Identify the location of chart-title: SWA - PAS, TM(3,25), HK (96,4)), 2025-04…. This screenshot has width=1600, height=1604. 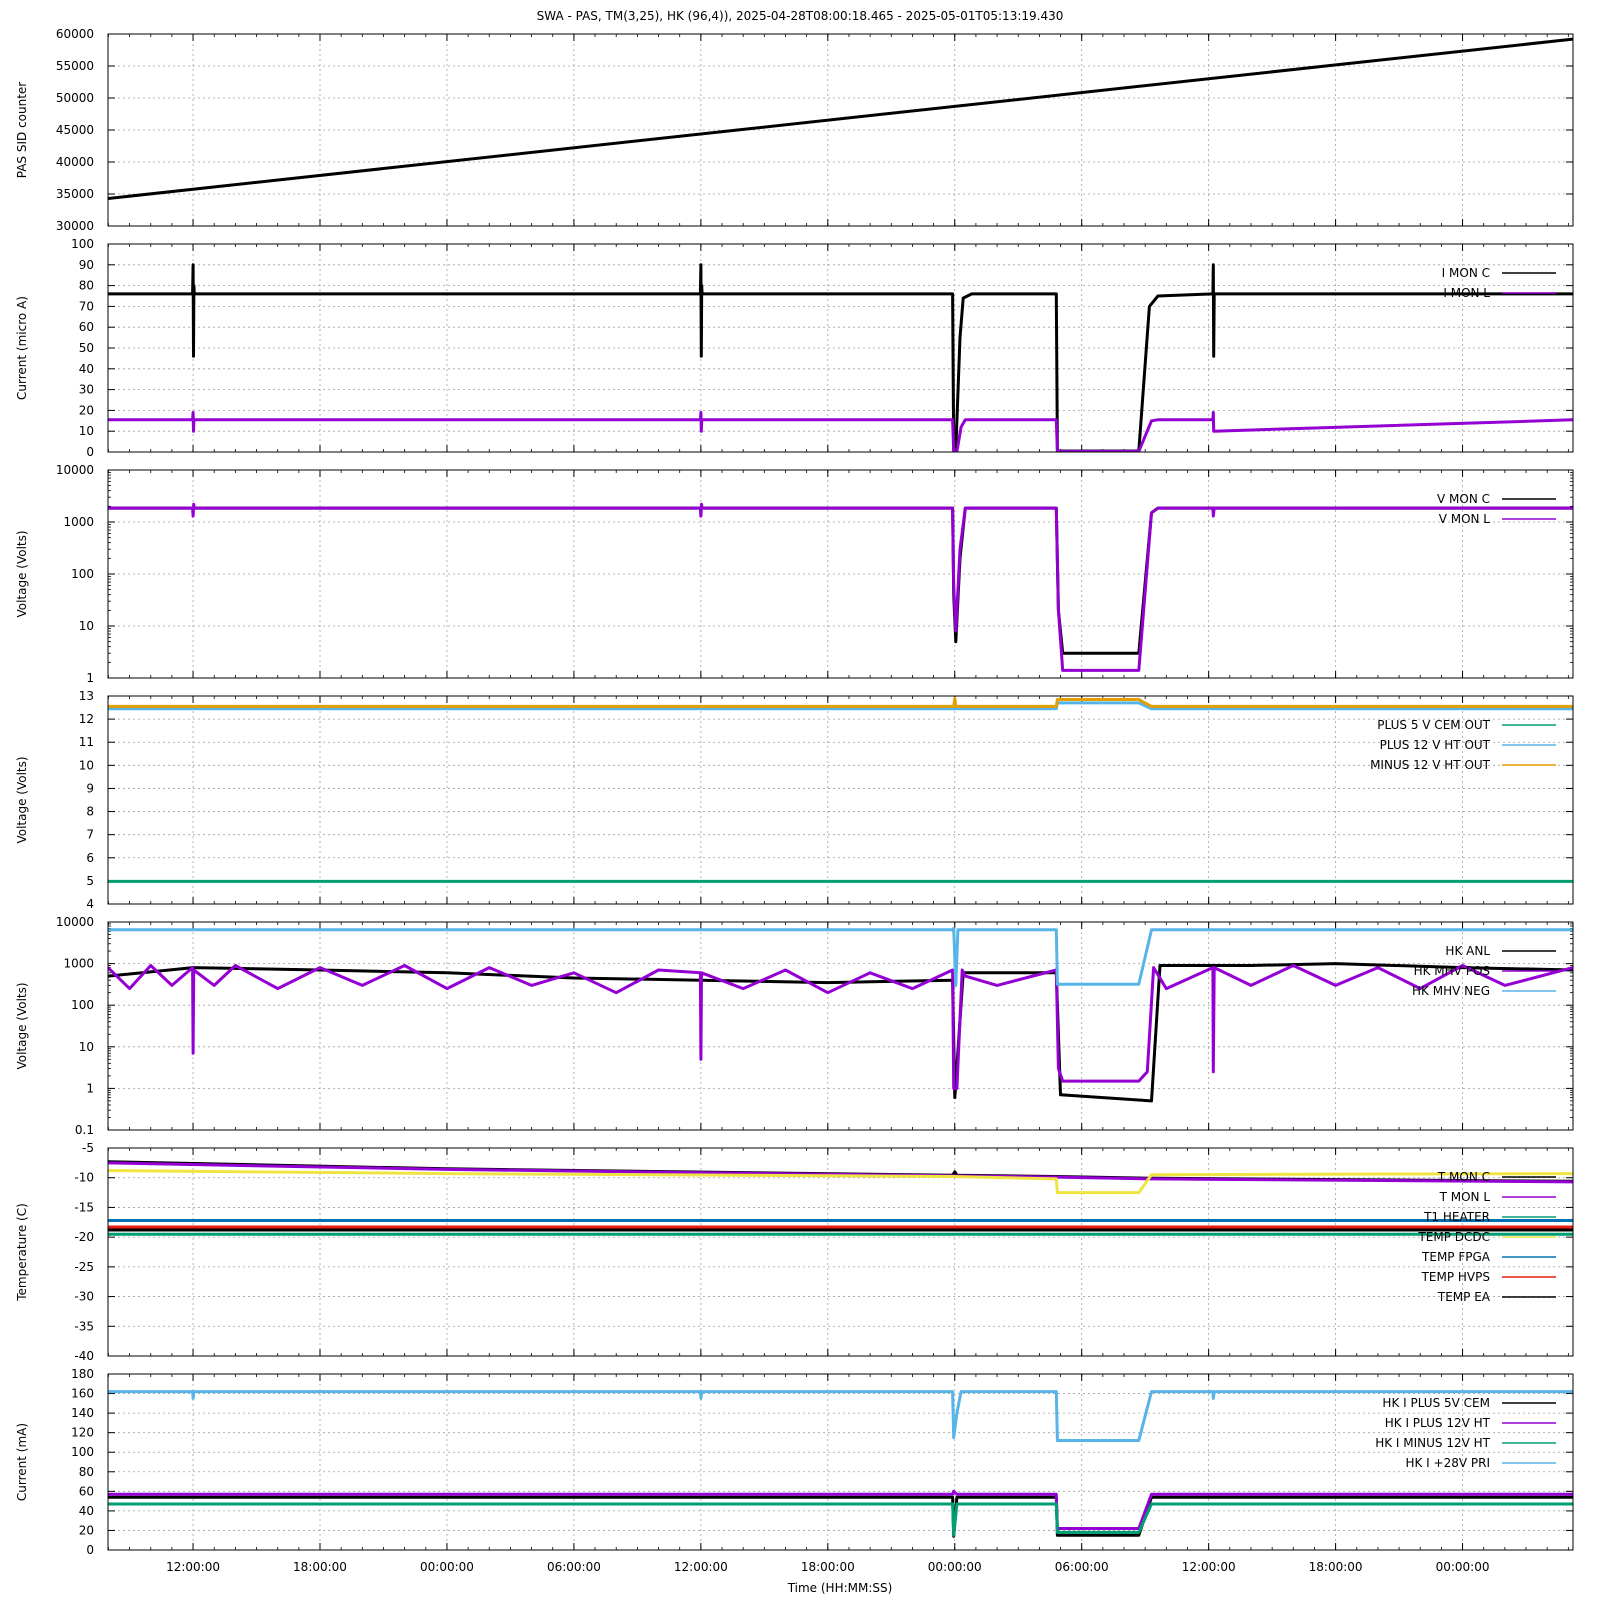
(800, 16).